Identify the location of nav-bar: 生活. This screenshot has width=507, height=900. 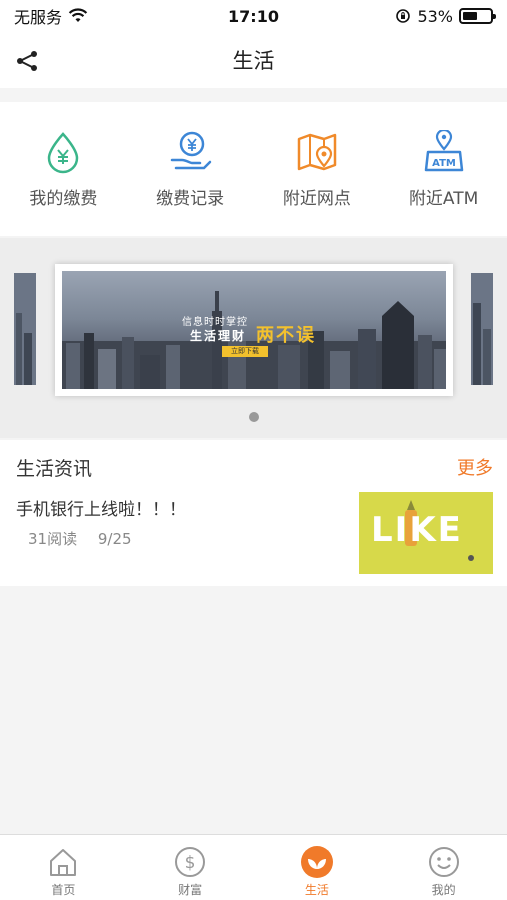
(253, 60).